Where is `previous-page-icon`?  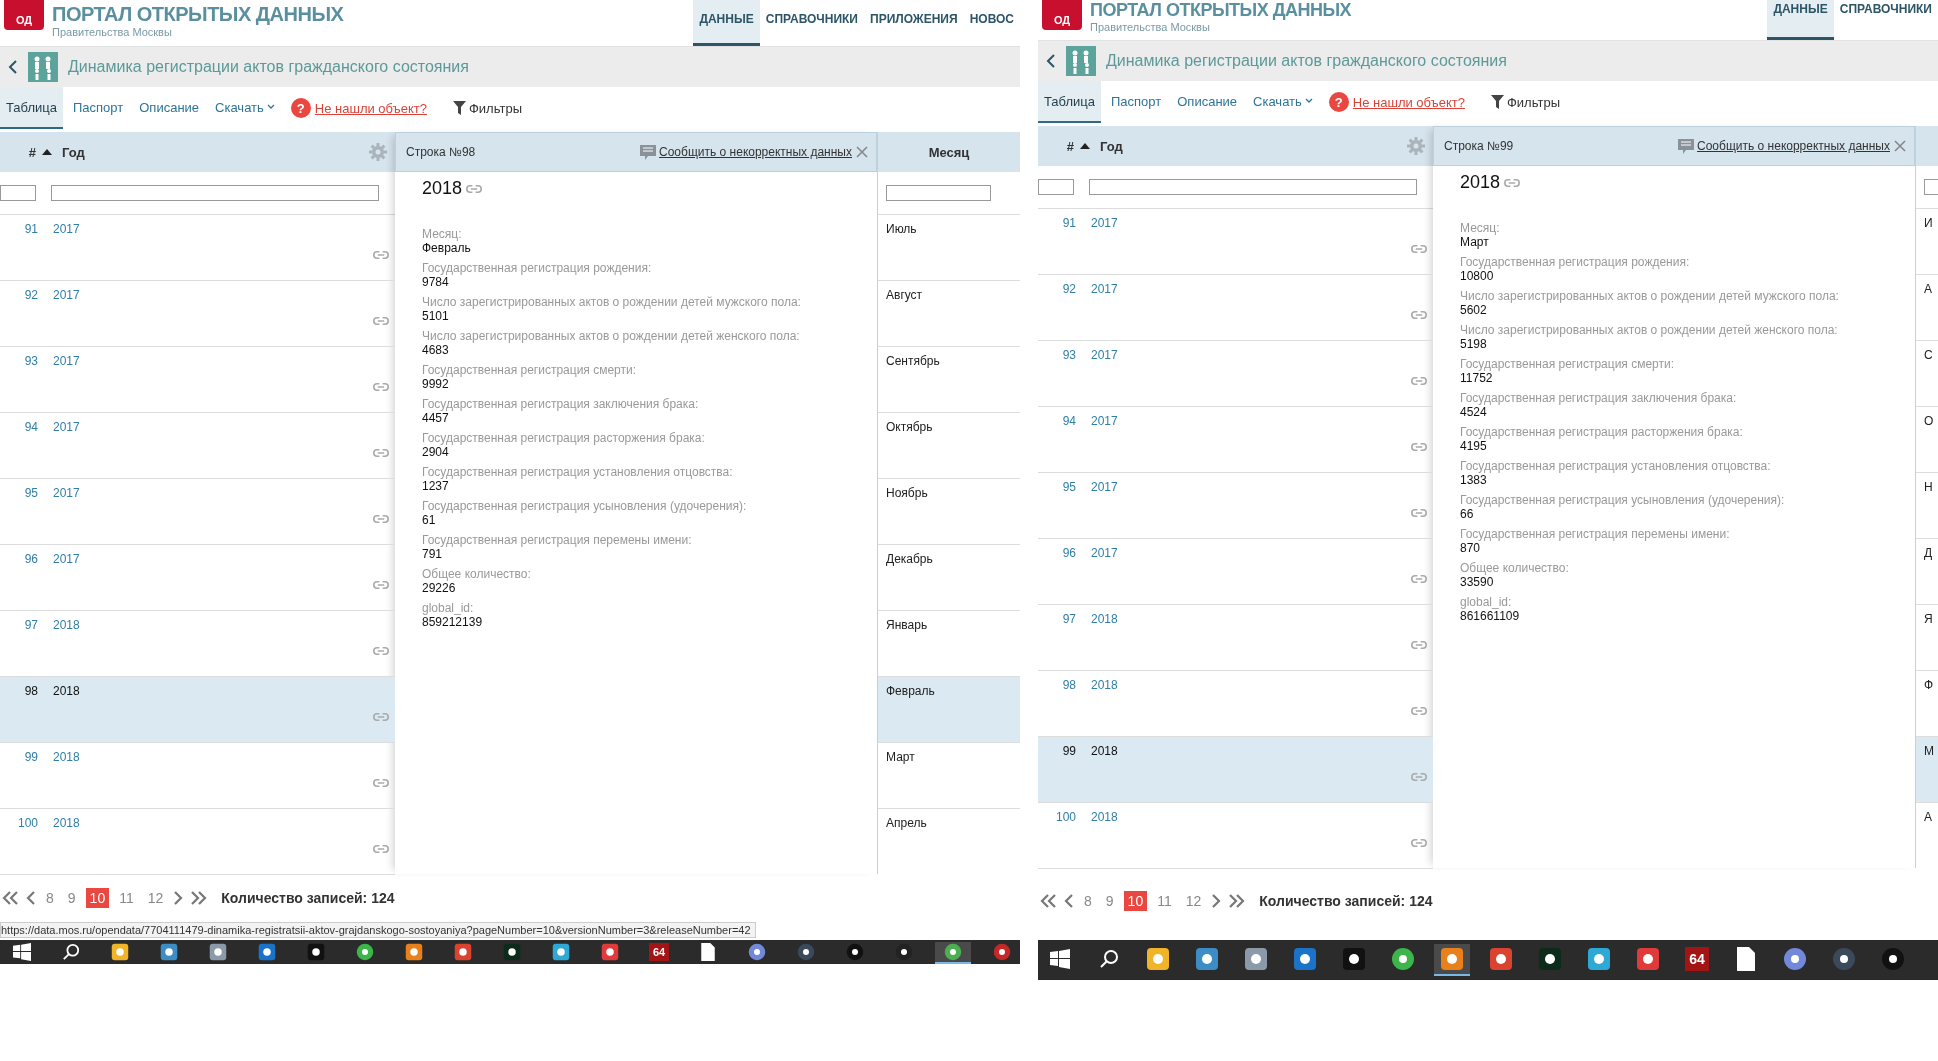
previous-page-icon is located at coordinates (31, 898).